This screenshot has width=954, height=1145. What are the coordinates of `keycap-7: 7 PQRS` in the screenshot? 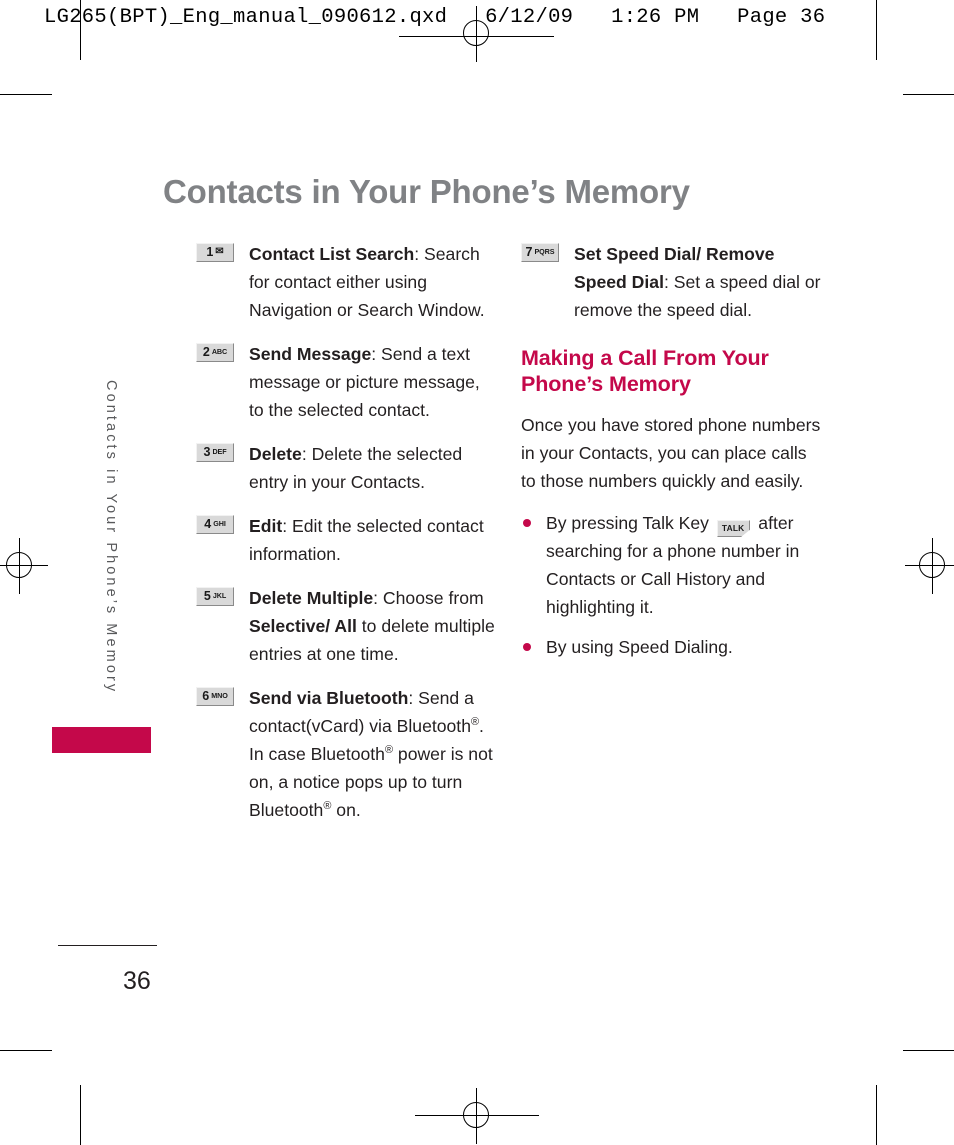 It's located at (540, 252).